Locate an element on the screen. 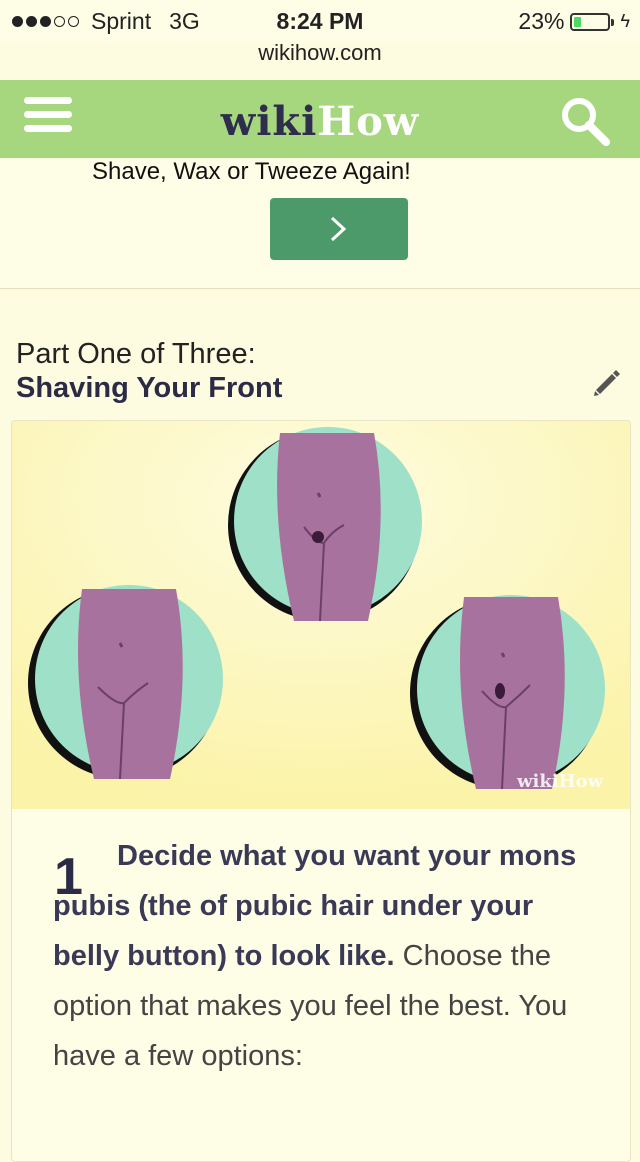 The width and height of the screenshot is (640, 1162). ad-text: Shave, Wax or Tweeze Again! is located at coordinates (251, 171).